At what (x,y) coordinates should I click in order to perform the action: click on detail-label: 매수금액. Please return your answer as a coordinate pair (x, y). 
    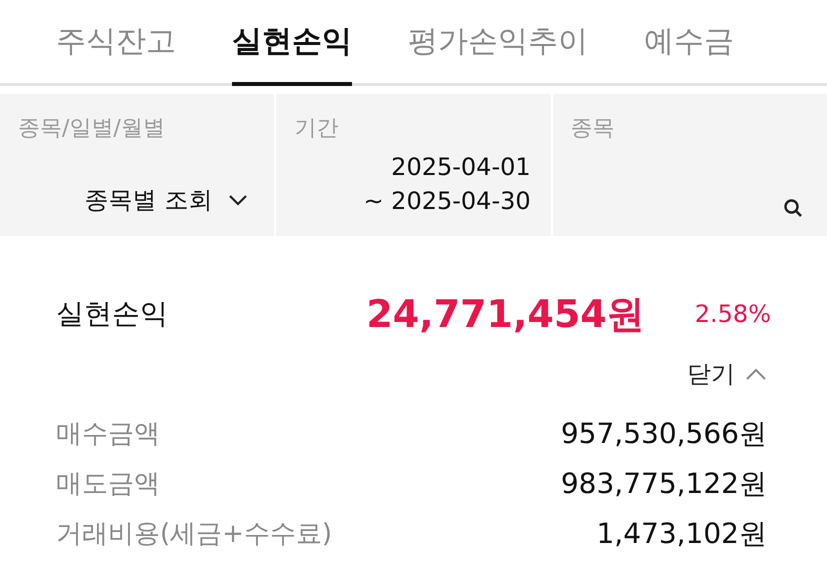
    Looking at the image, I should click on (108, 434).